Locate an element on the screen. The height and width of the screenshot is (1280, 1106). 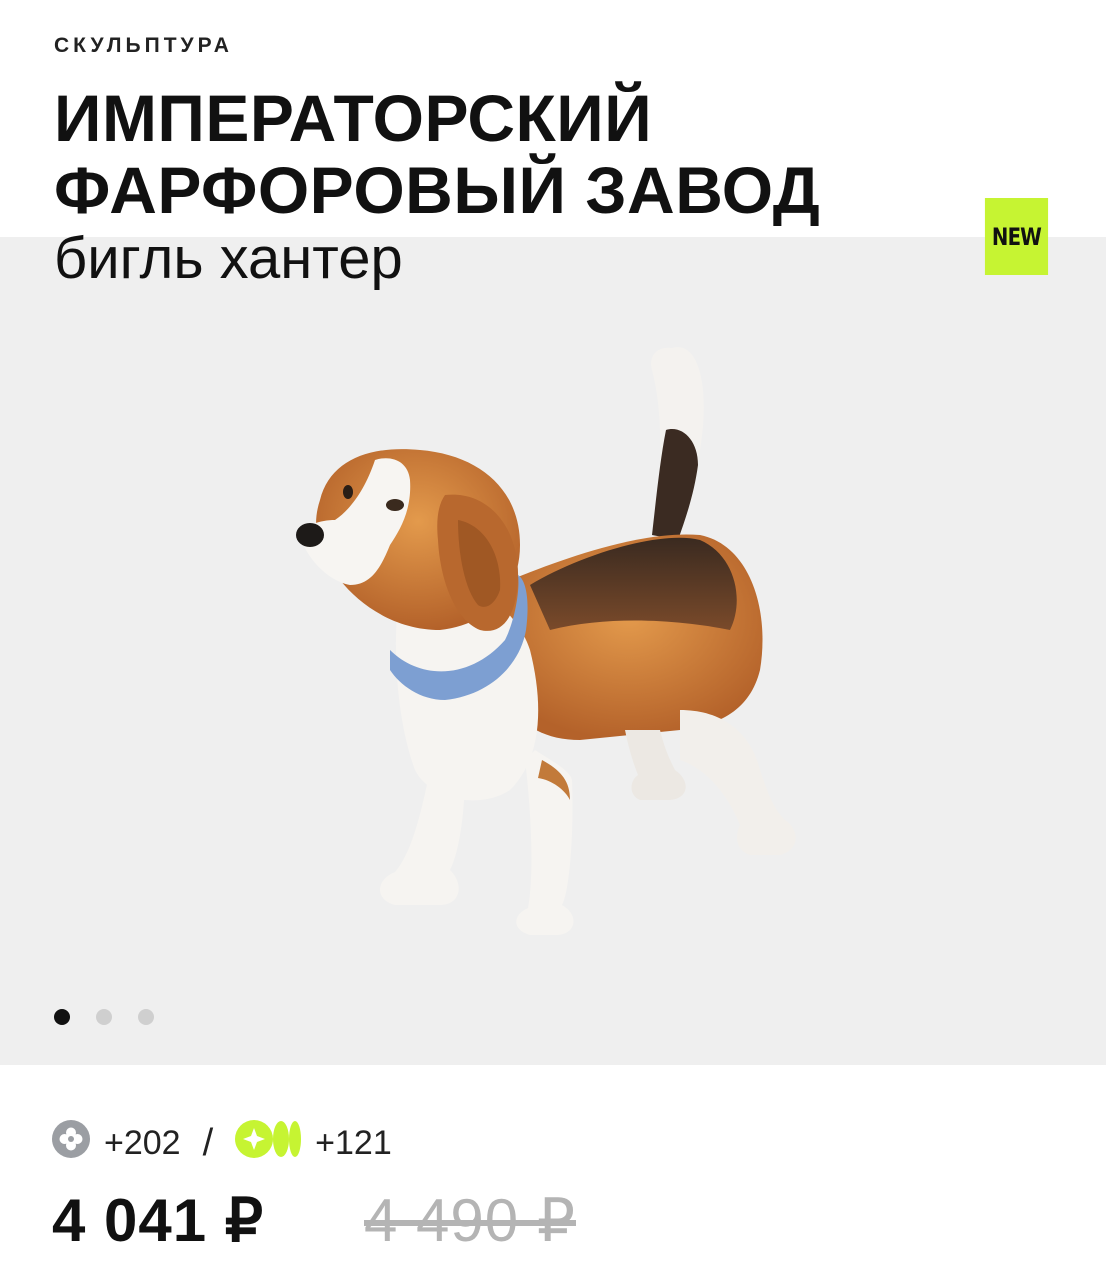
new-badge: NEW is located at coordinates (1016, 236).